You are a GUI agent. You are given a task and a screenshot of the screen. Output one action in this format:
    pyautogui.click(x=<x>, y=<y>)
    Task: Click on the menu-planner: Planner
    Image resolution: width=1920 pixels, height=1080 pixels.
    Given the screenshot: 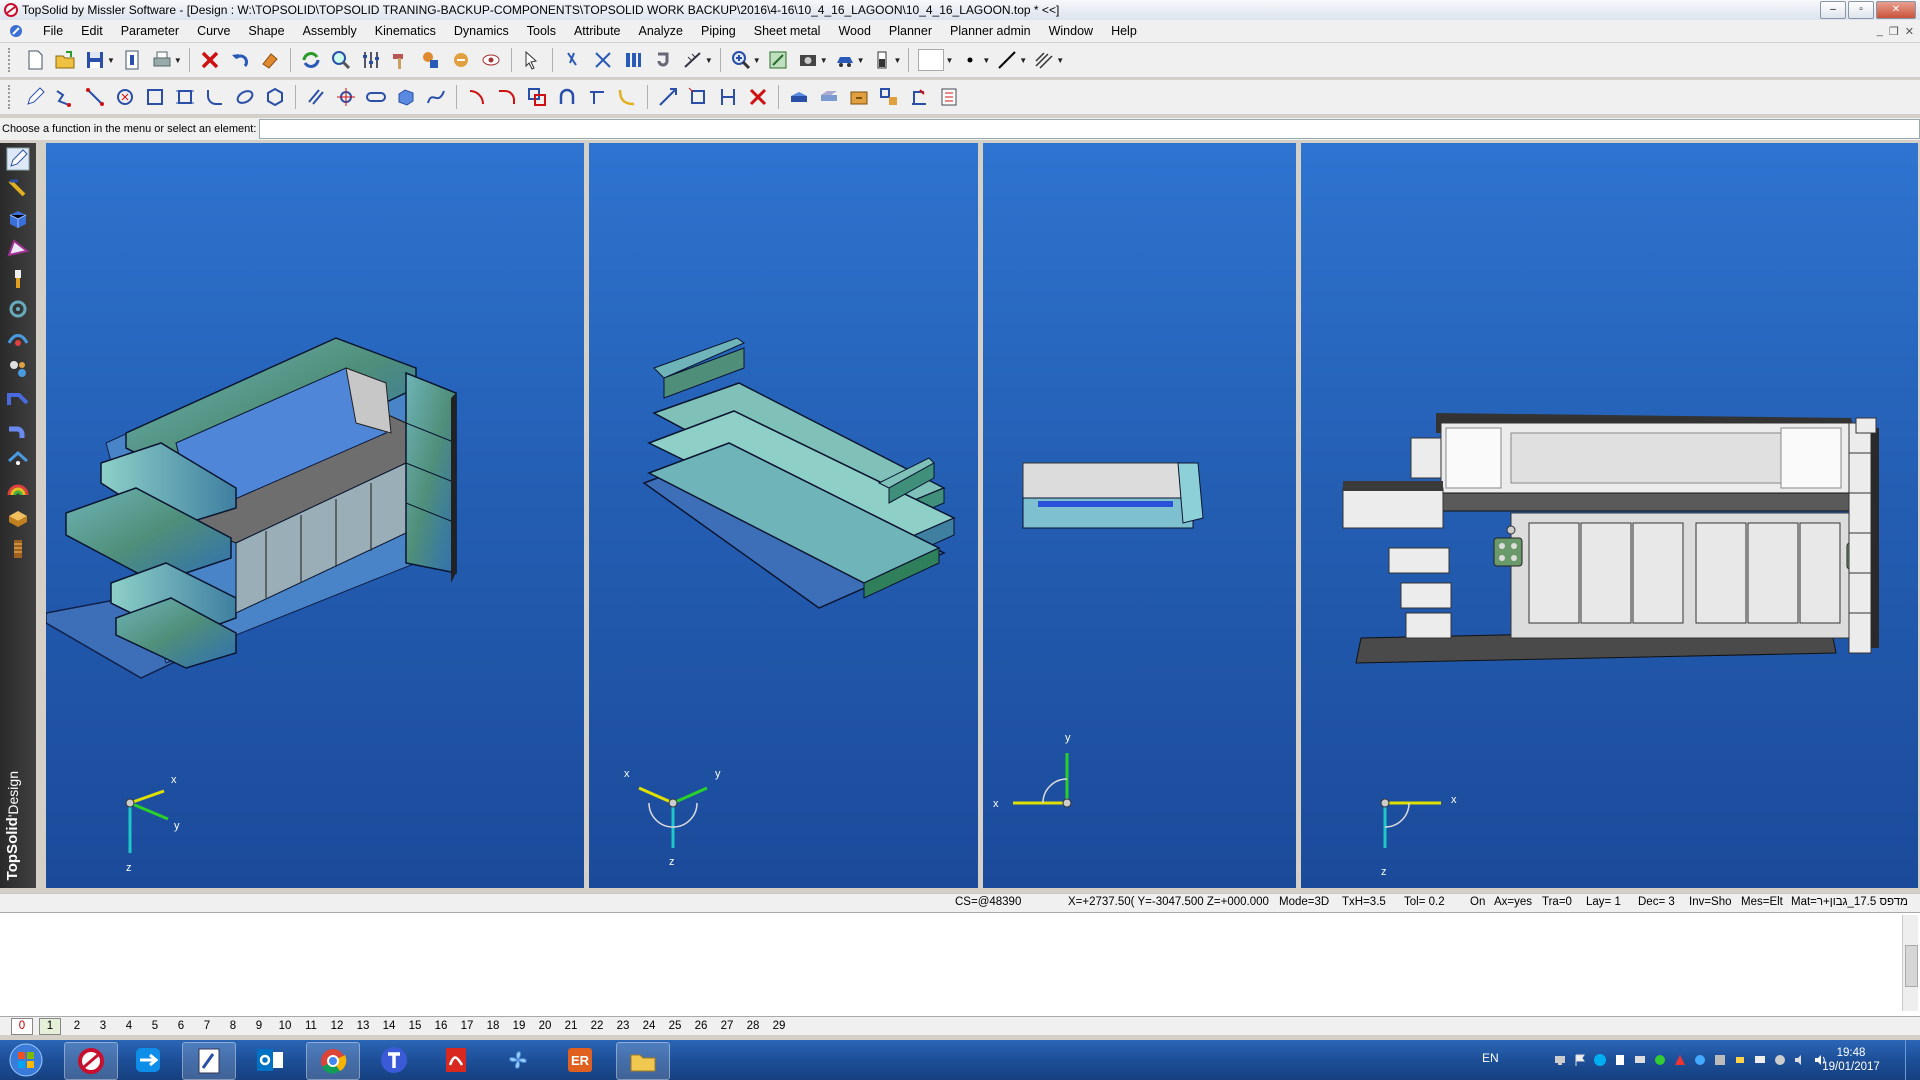 What is the action you would take?
    pyautogui.click(x=910, y=31)
    